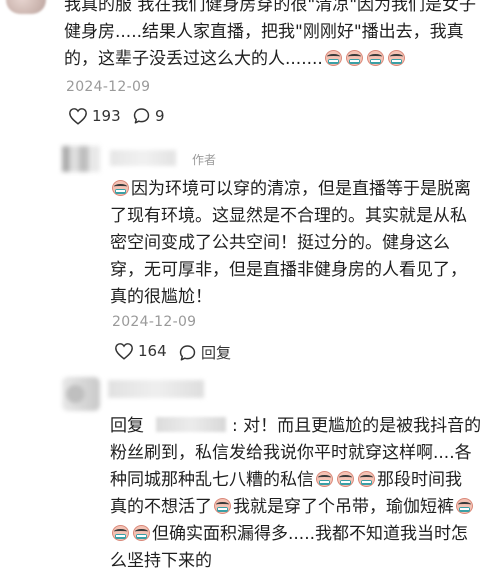 This screenshot has width=480, height=575. Describe the element at coordinates (356, 426) in the screenshot. I see `reply-line-text: : 对！而且更尴尬的是被我抖音的` at that location.